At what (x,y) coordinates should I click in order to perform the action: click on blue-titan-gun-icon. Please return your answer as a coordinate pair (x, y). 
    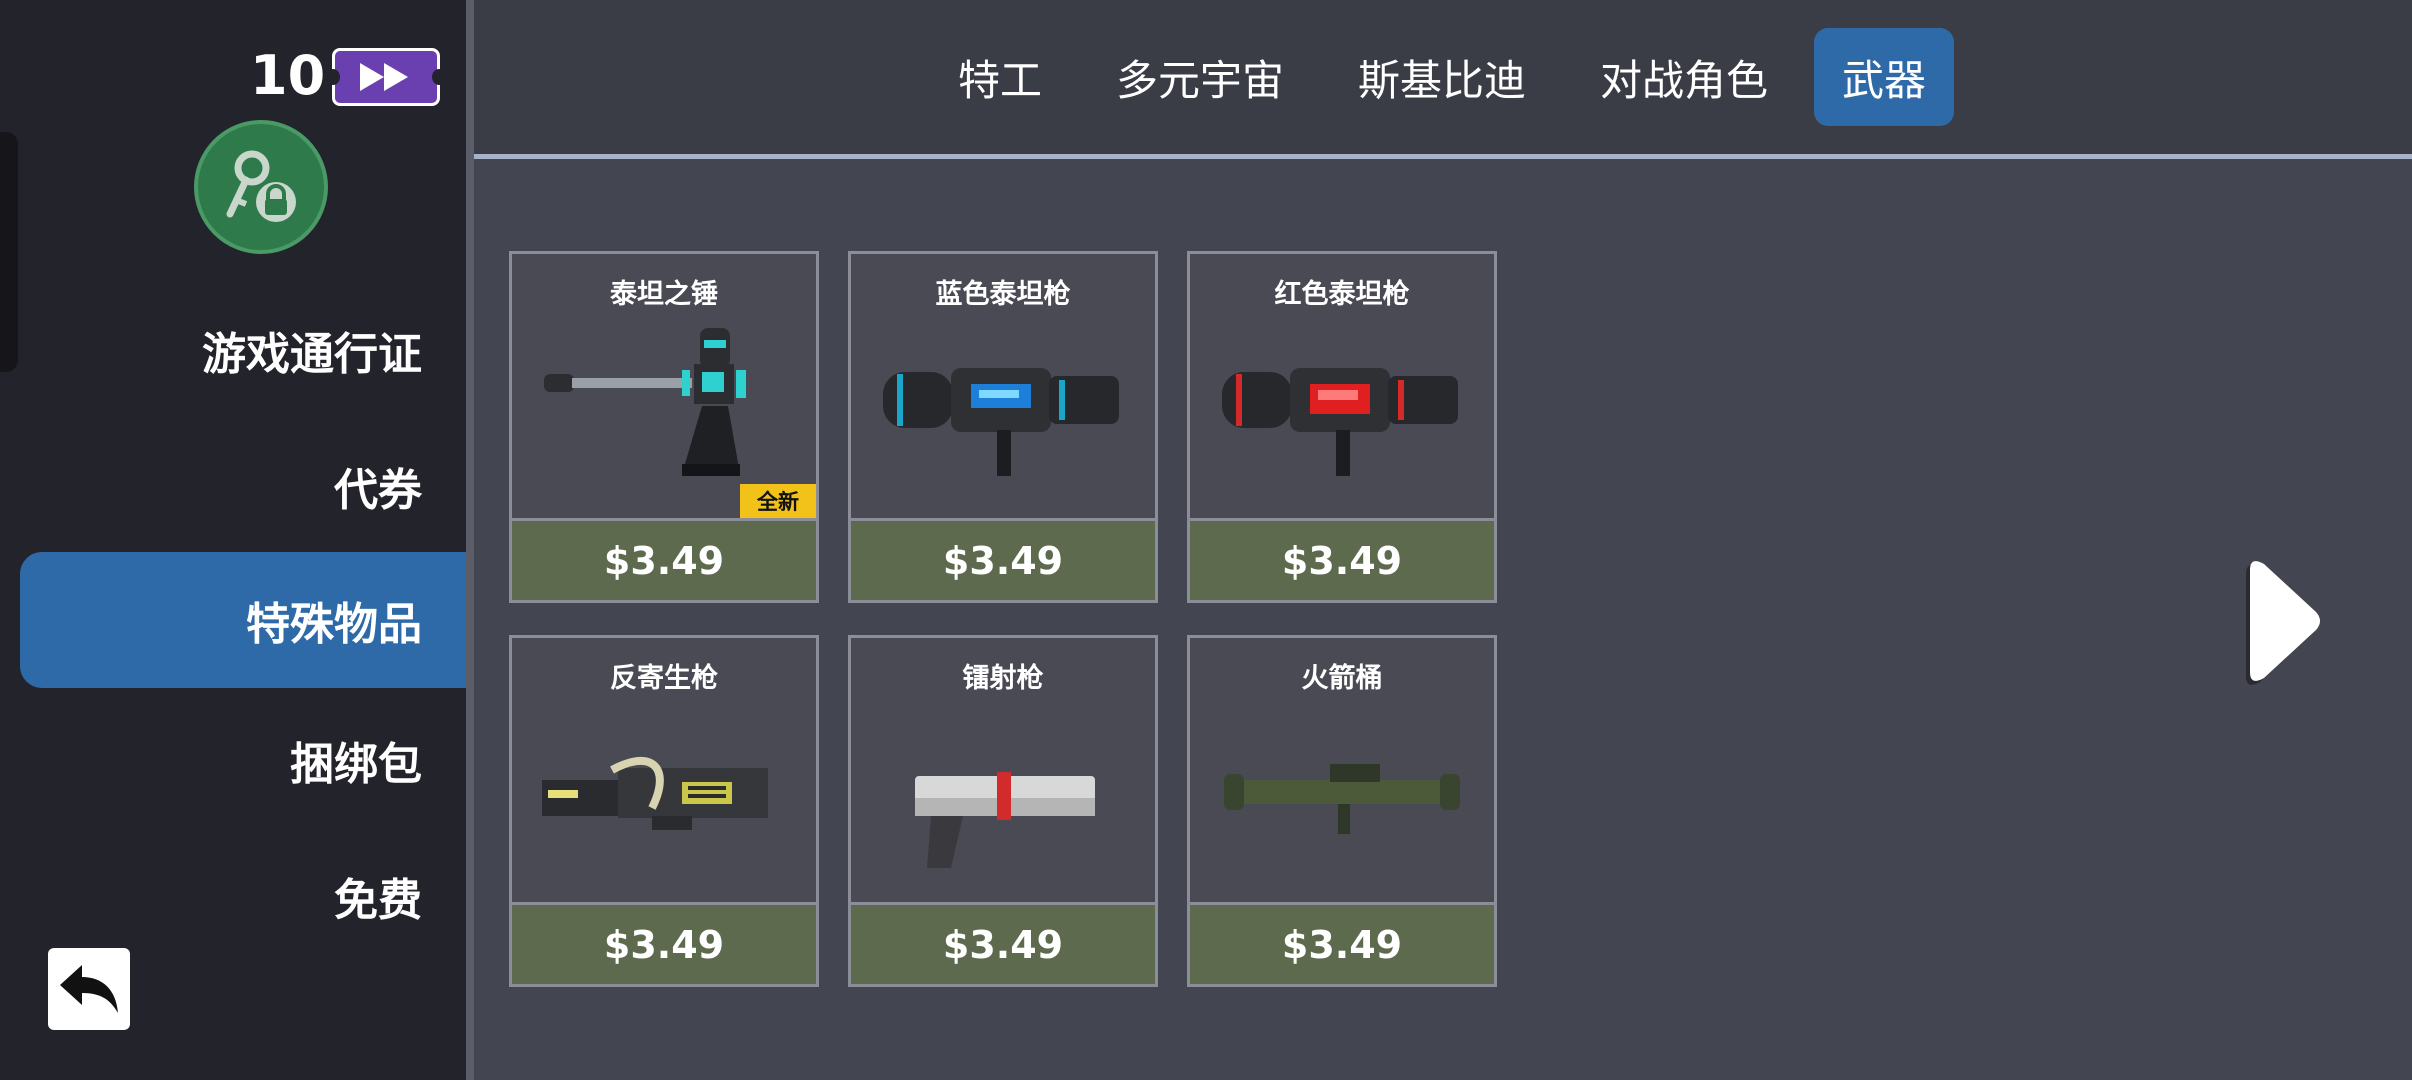
    Looking at the image, I should click on (1001, 422).